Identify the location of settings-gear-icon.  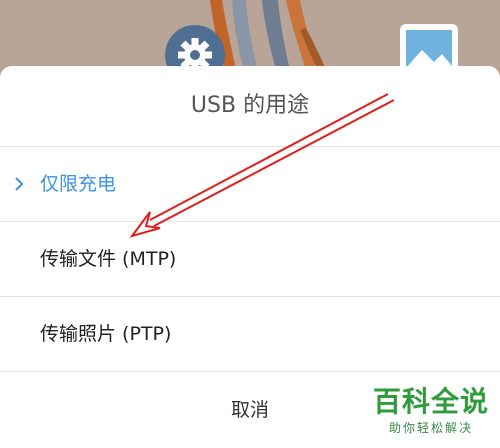
(195, 47).